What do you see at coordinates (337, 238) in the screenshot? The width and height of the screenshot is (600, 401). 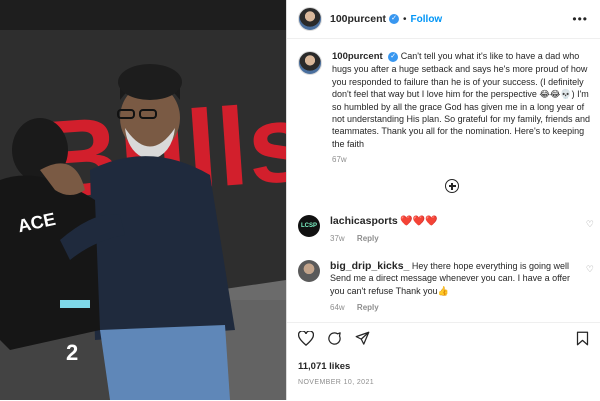 I see `comment-time: 37w` at bounding box center [337, 238].